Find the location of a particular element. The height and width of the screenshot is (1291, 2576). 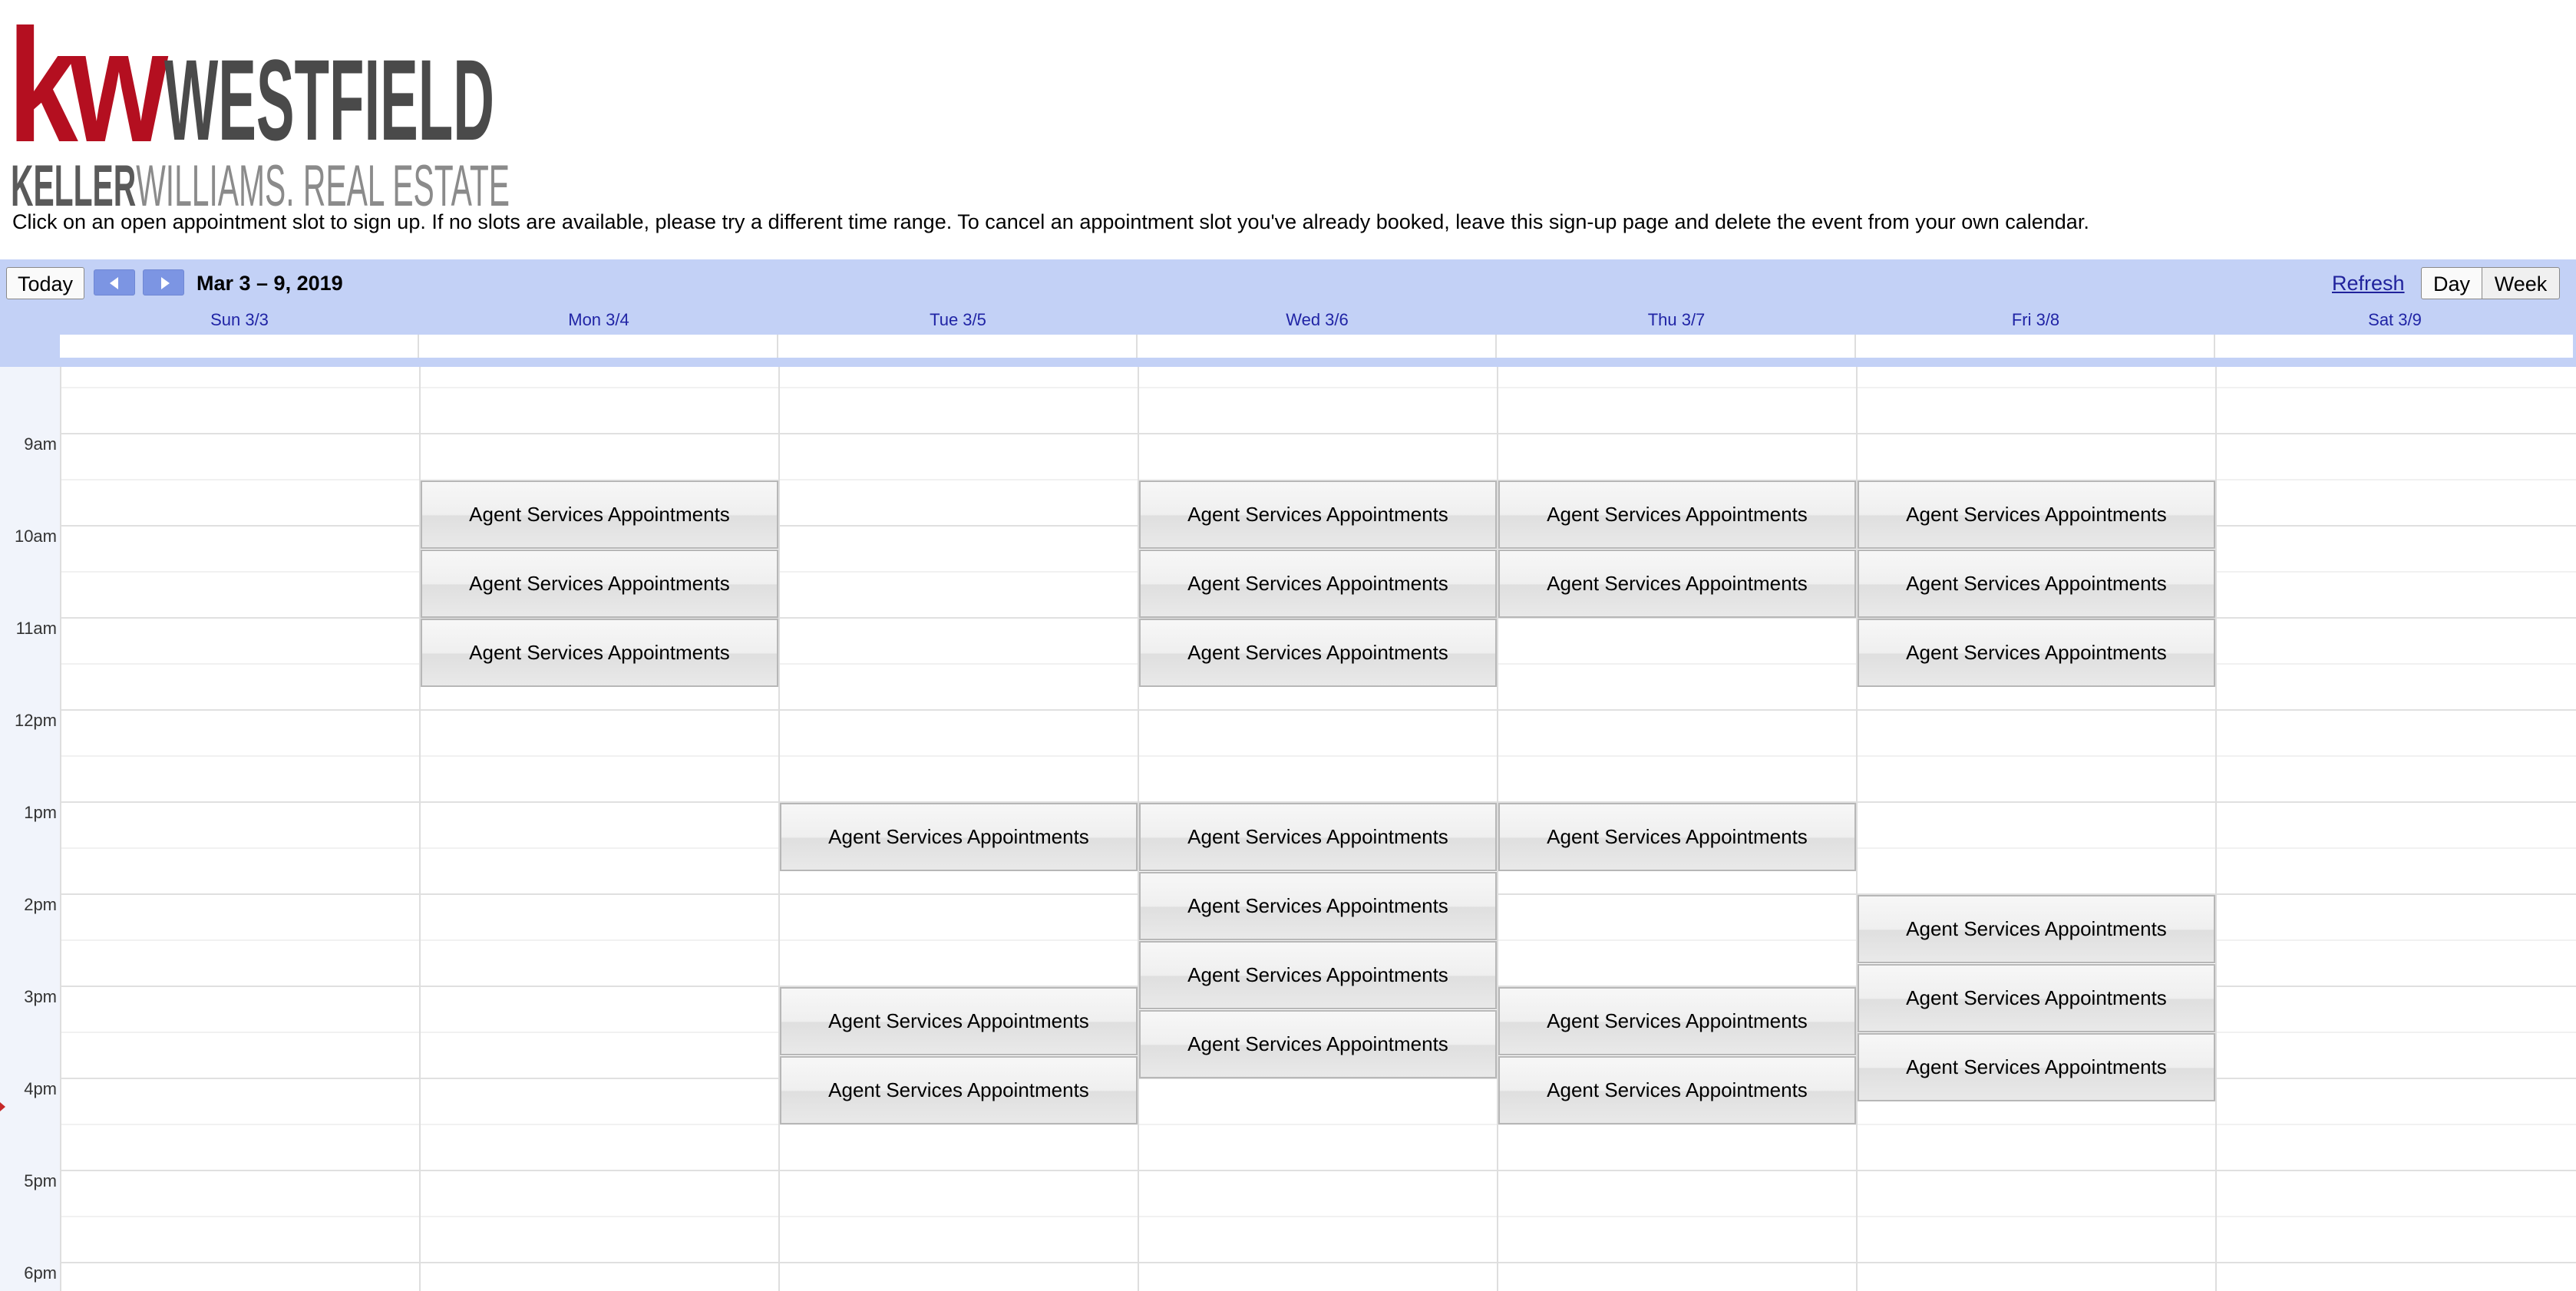

logo-westfield-text: WESTFIELD is located at coordinates (329, 100).